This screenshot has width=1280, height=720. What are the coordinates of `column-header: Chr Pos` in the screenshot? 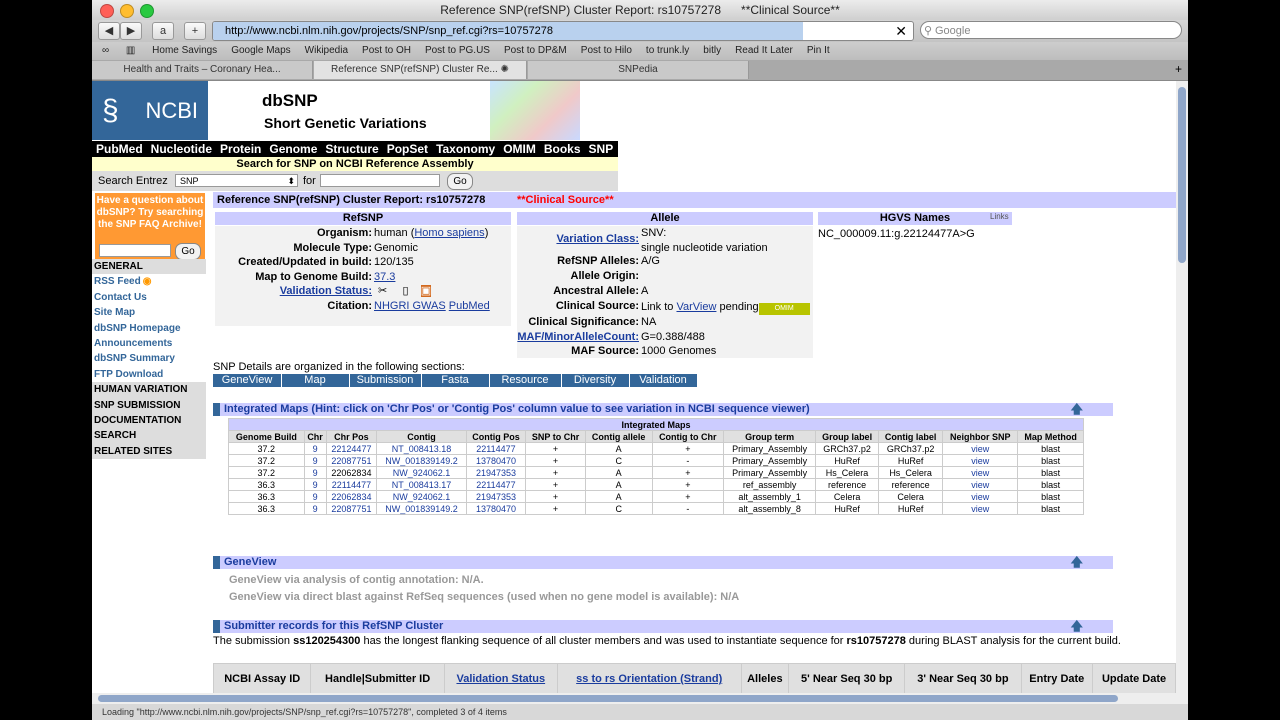 It's located at (351, 436).